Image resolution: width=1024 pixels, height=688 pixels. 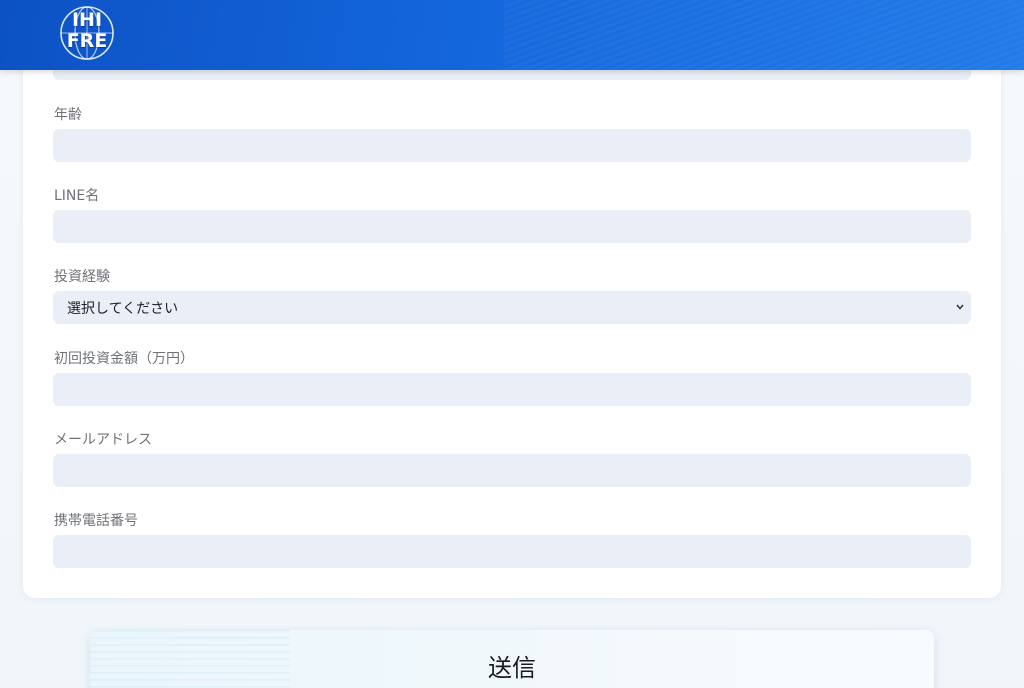 What do you see at coordinates (123, 309) in the screenshot?
I see `investment-experience-selected: 選択してください` at bounding box center [123, 309].